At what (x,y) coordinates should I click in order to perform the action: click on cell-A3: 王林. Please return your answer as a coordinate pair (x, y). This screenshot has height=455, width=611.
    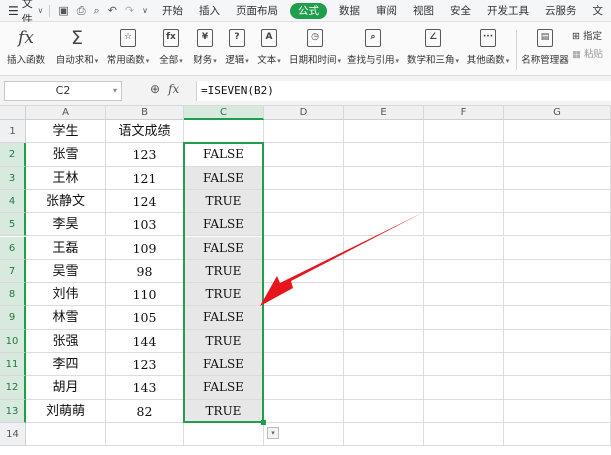
    Looking at the image, I should click on (66, 178).